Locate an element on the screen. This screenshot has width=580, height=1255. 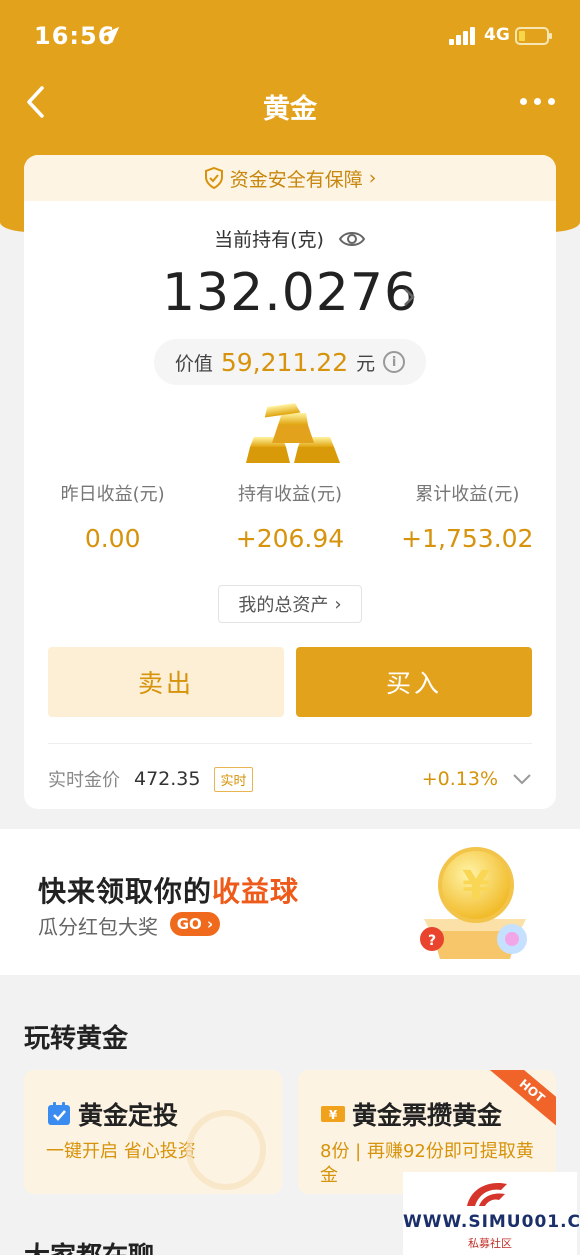
tile-title-text: 黄金定投 is located at coordinates (128, 1115).